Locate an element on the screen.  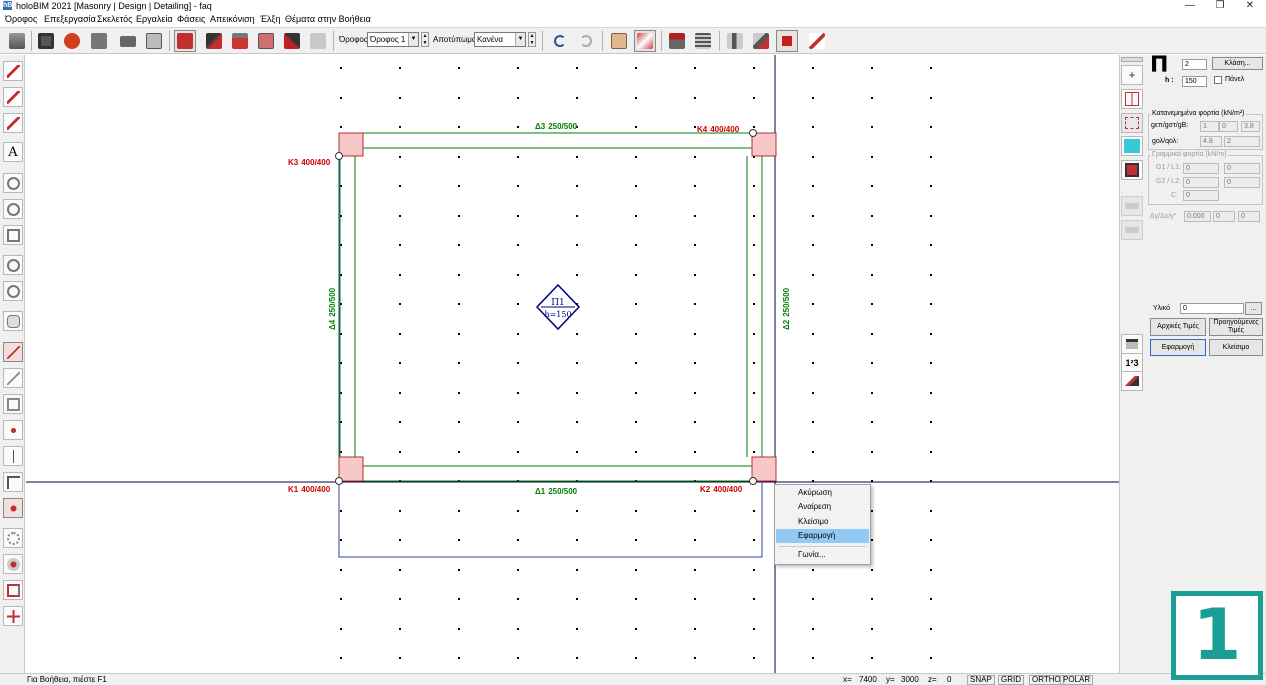
menu-drag: Έλξη is located at coordinates (270, 19).